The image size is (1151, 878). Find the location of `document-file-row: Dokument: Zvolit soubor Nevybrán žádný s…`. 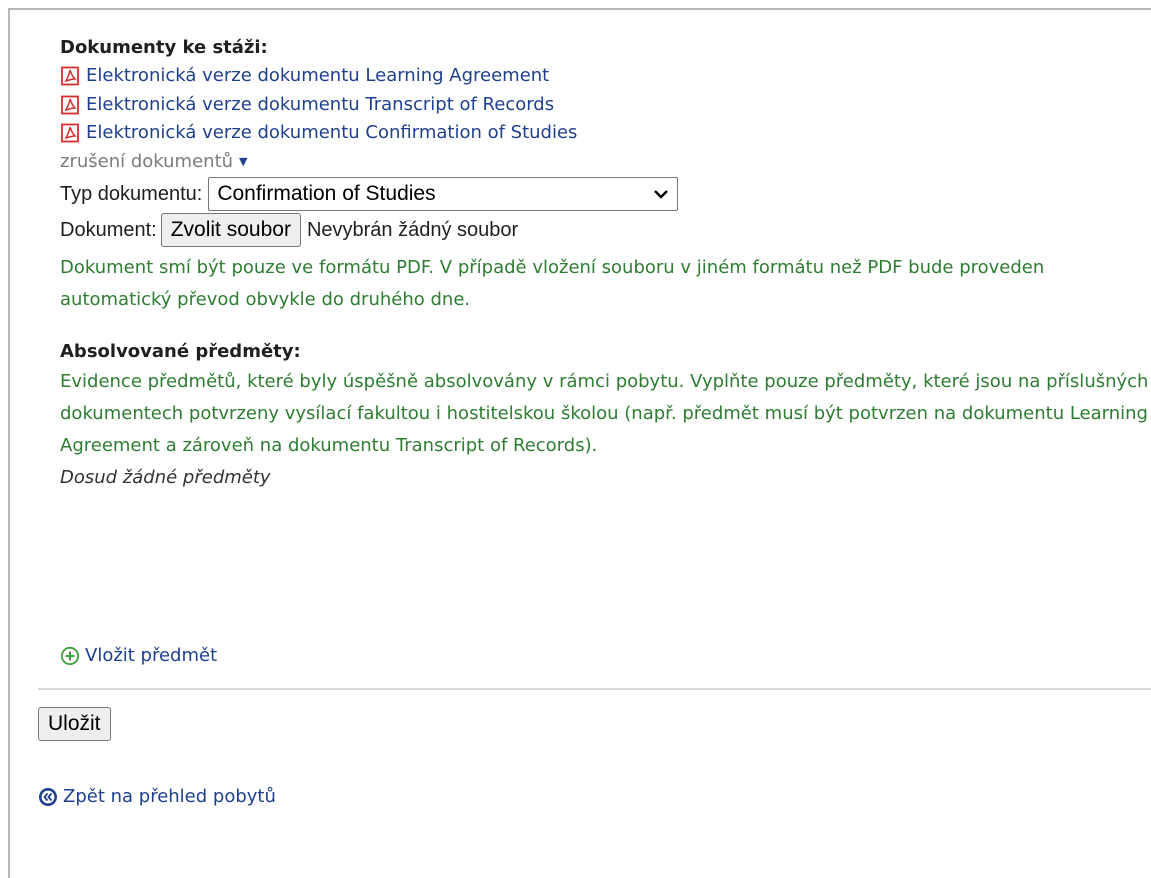

document-file-row: Dokument: Zvolit soubor Nevybrán žádný s… is located at coordinates (605, 230).